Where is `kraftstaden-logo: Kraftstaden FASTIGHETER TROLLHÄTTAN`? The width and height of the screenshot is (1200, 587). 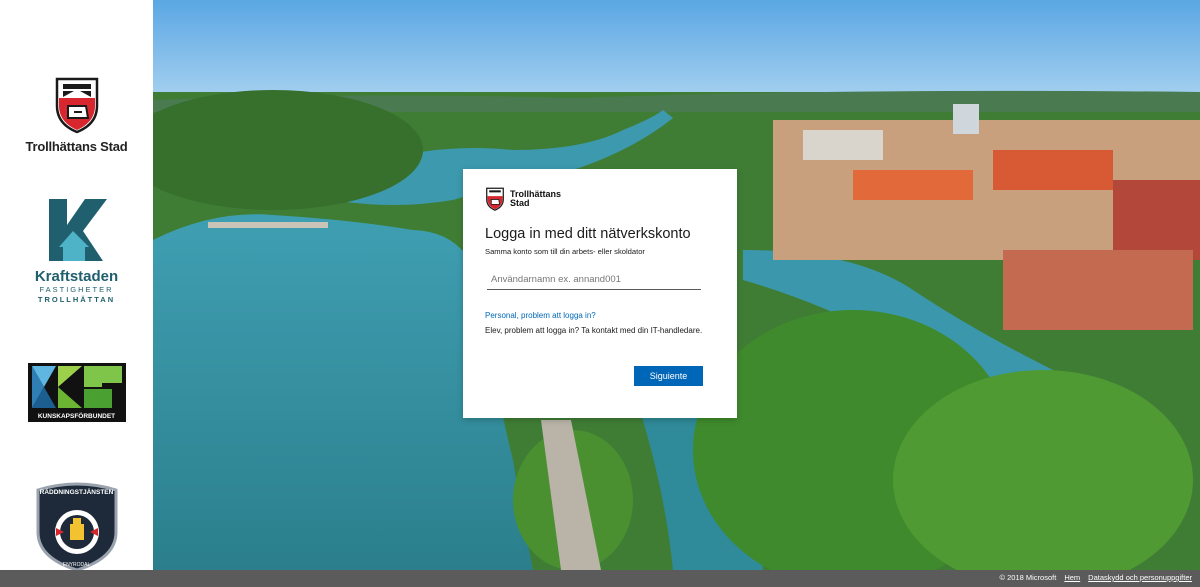
kraftstaden-logo: Kraftstaden FASTIGHETER TROLLHÄTTAN is located at coordinates (76, 251).